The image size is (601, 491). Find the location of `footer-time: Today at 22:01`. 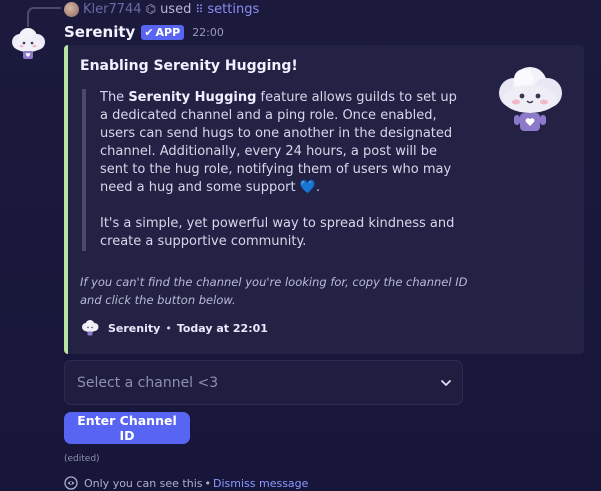

footer-time: Today at 22:01 is located at coordinates (222, 328).